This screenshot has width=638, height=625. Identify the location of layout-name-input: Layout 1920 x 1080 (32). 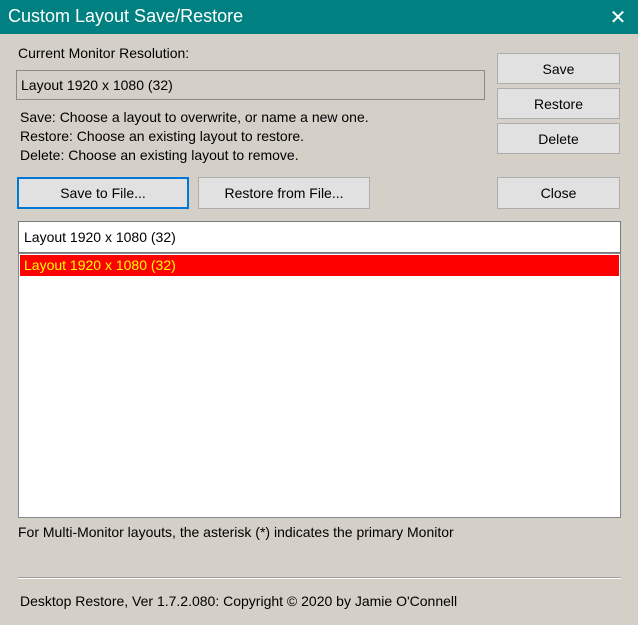
(319, 237).